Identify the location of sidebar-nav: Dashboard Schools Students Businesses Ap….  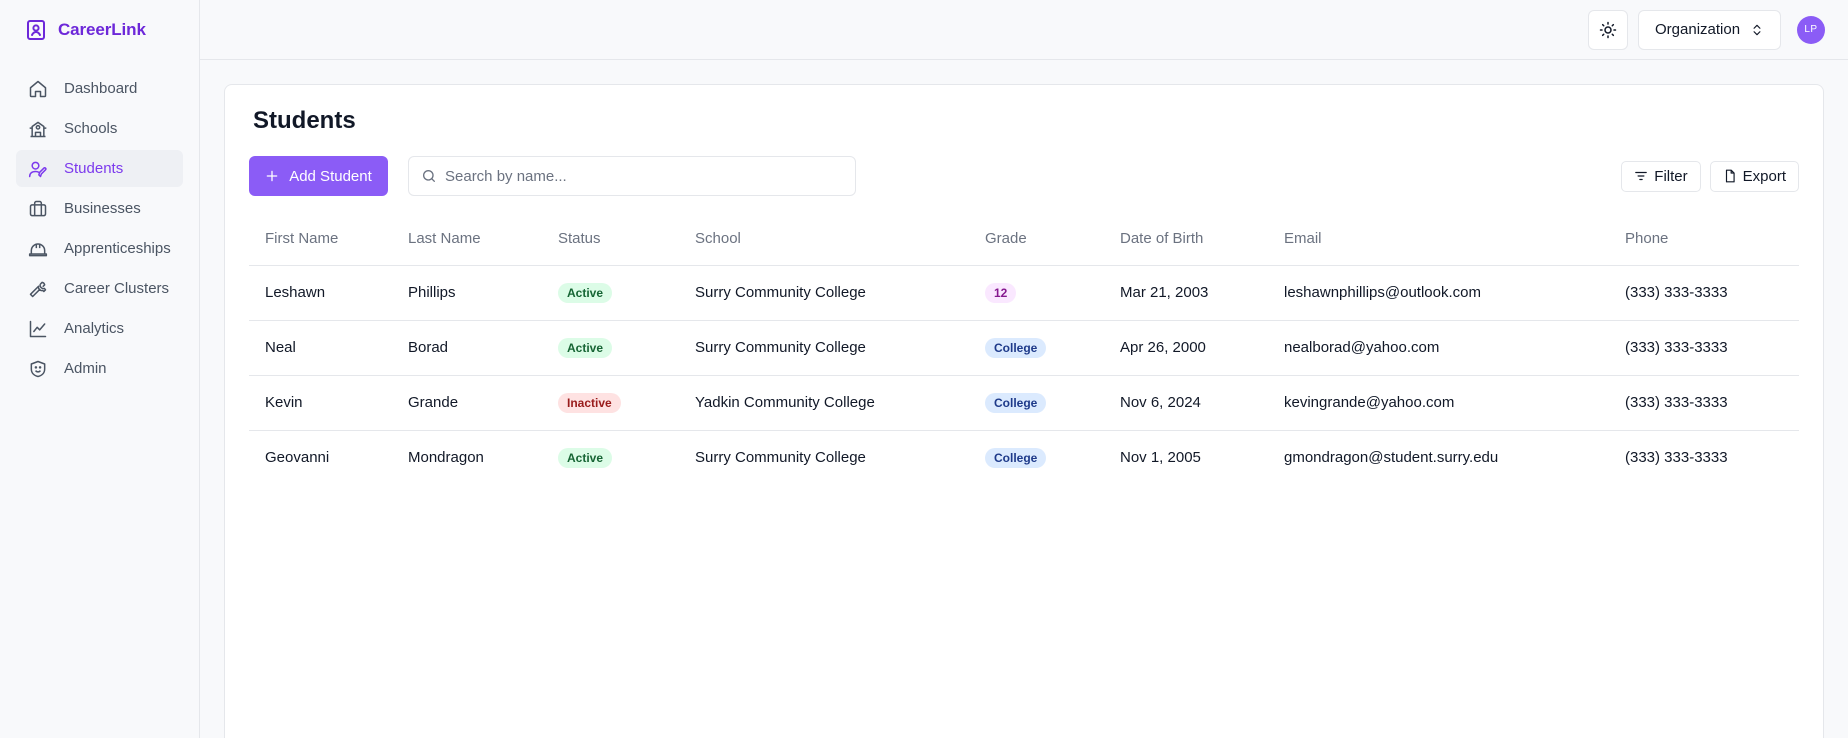
(99, 223).